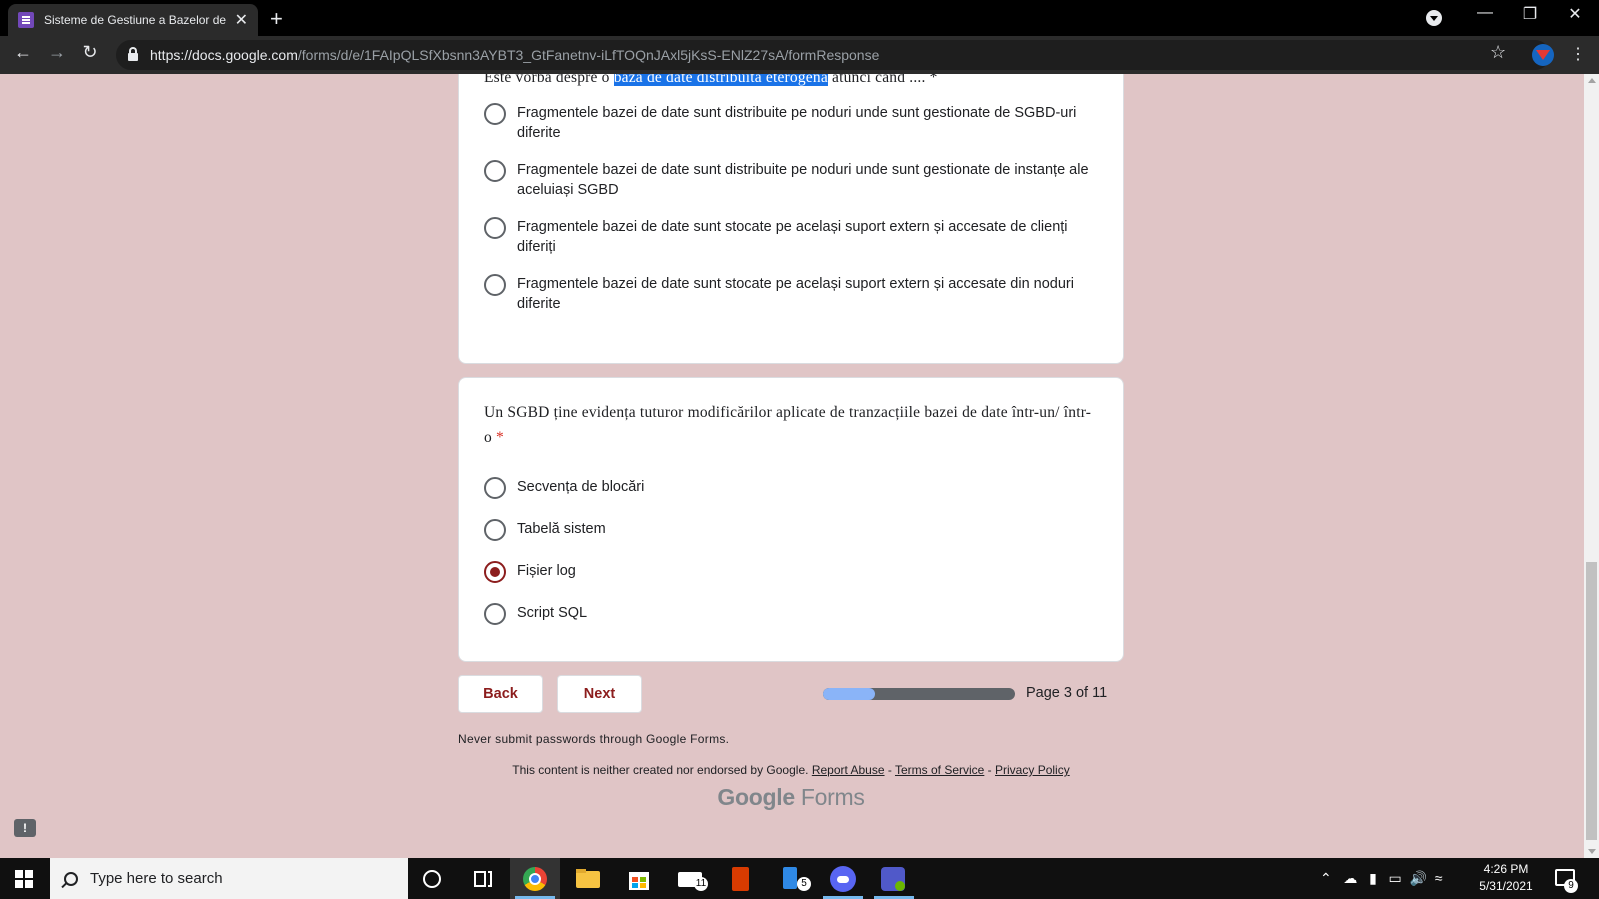 The image size is (1599, 899). Describe the element at coordinates (804, 884) in the screenshot. I see `files-badge: 5` at that location.